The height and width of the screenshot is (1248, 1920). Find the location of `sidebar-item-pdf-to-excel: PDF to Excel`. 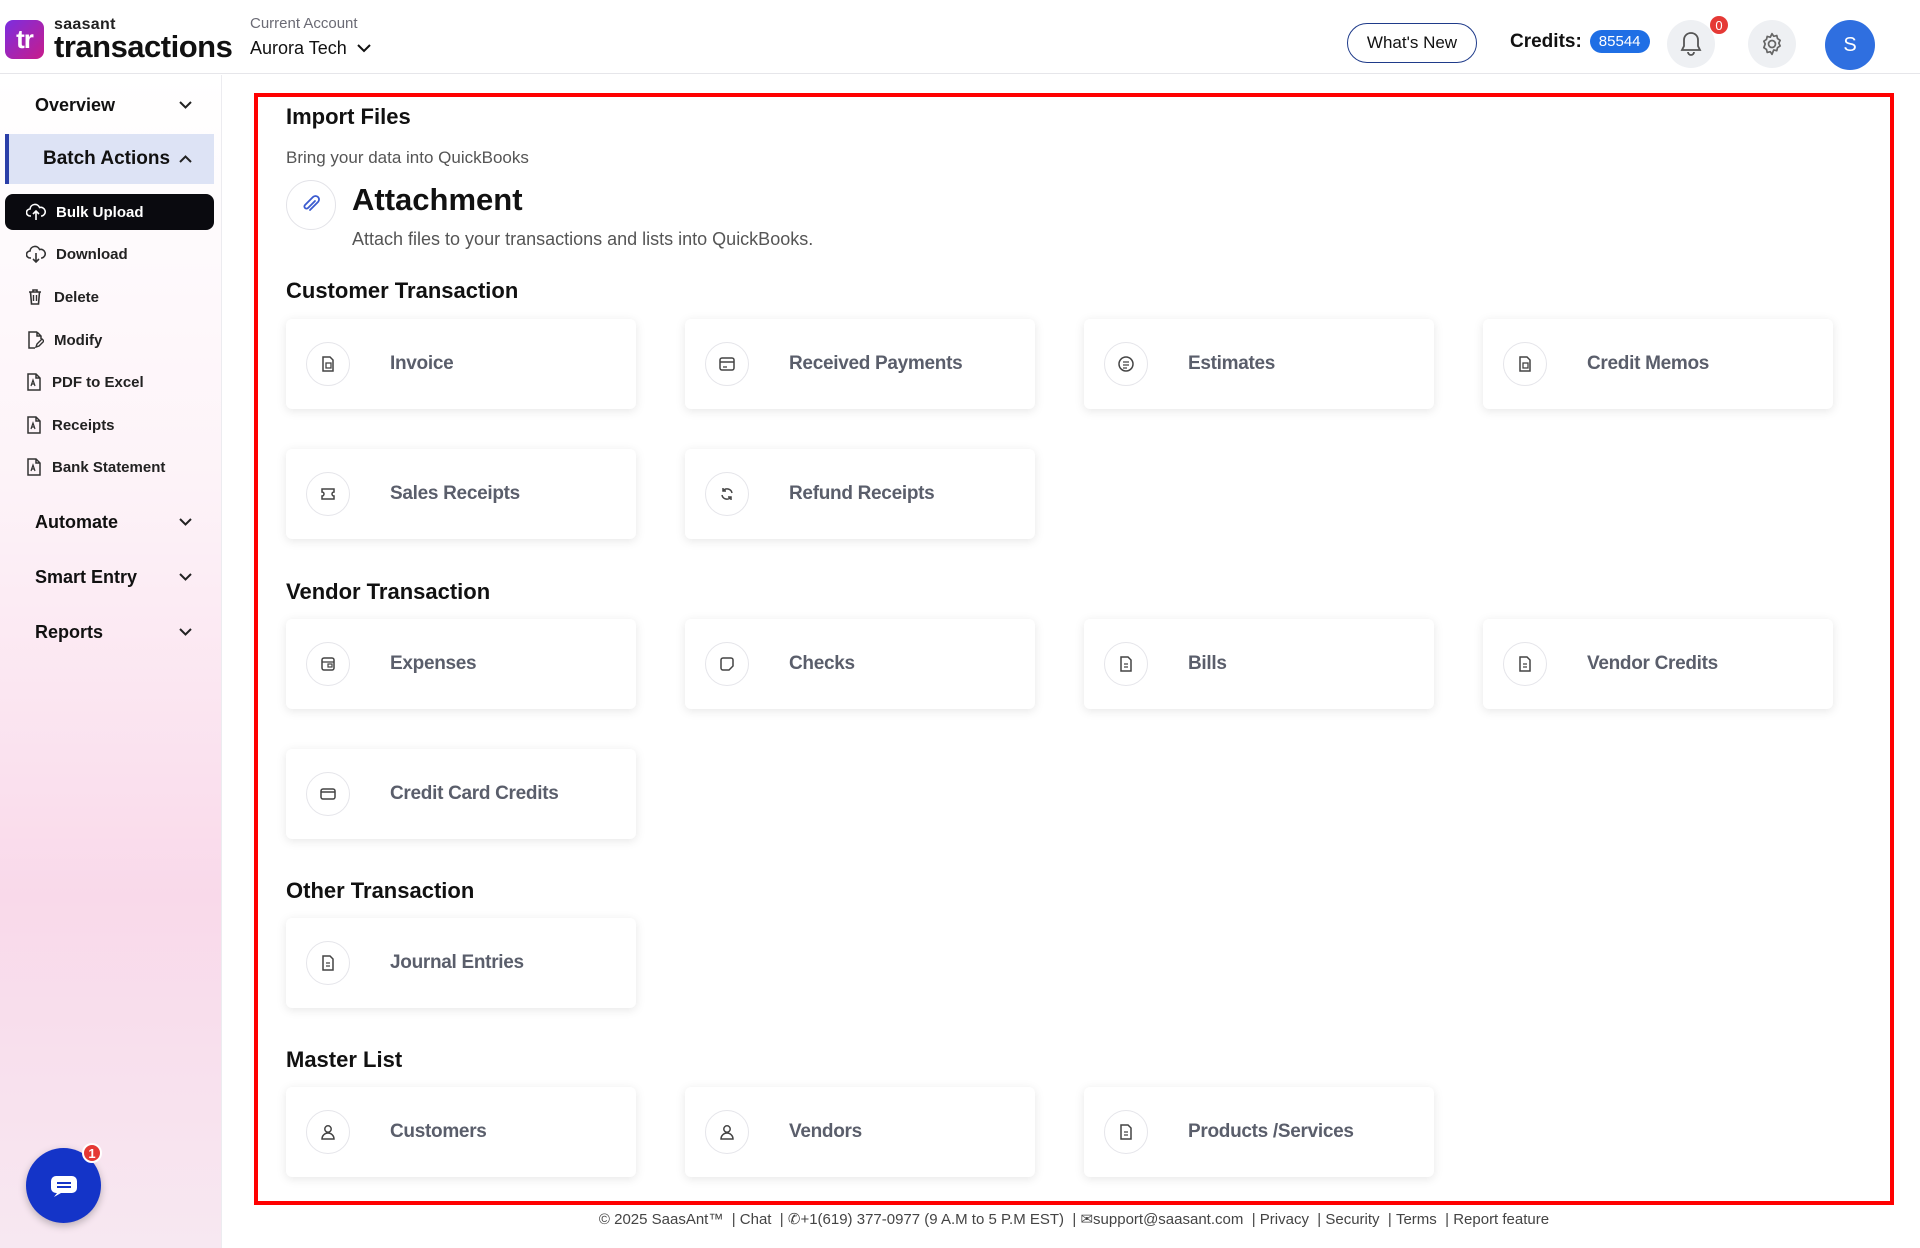

sidebar-item-pdf-to-excel: PDF to Excel is located at coordinates (109, 382).